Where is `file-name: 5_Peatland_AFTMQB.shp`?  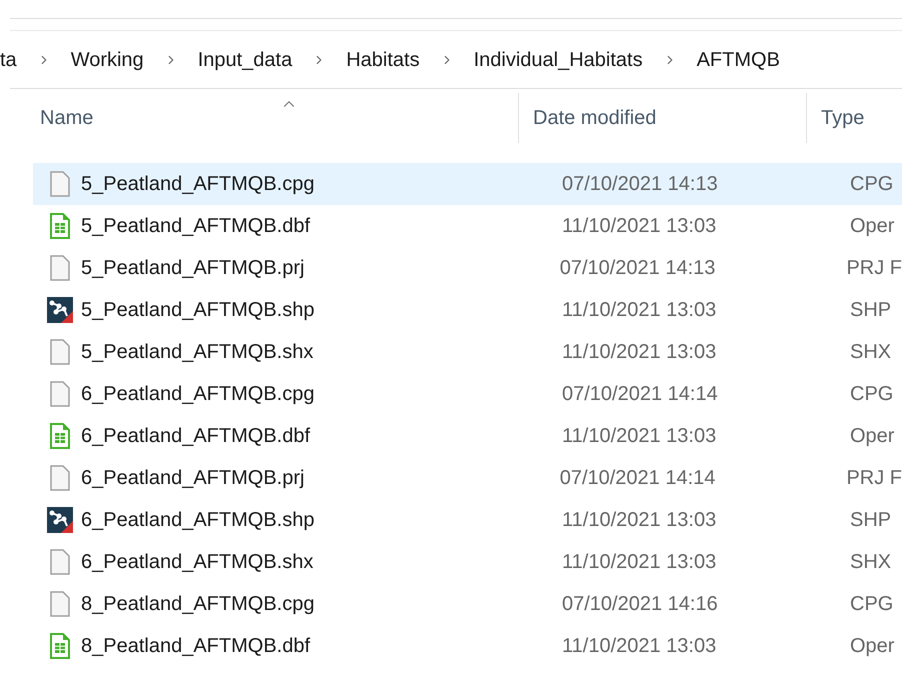 file-name: 5_Peatland_AFTMQB.shp is located at coordinates (197, 310).